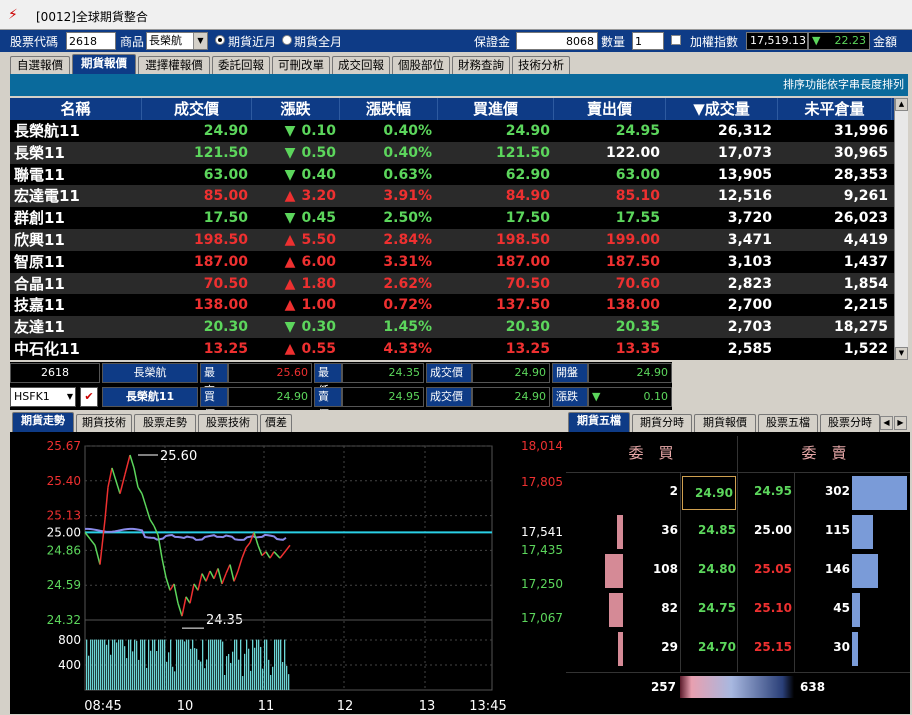 The height and width of the screenshot is (715, 912). What do you see at coordinates (765, 608) in the screenshot?
I see `ask-price: 25.10` at bounding box center [765, 608].